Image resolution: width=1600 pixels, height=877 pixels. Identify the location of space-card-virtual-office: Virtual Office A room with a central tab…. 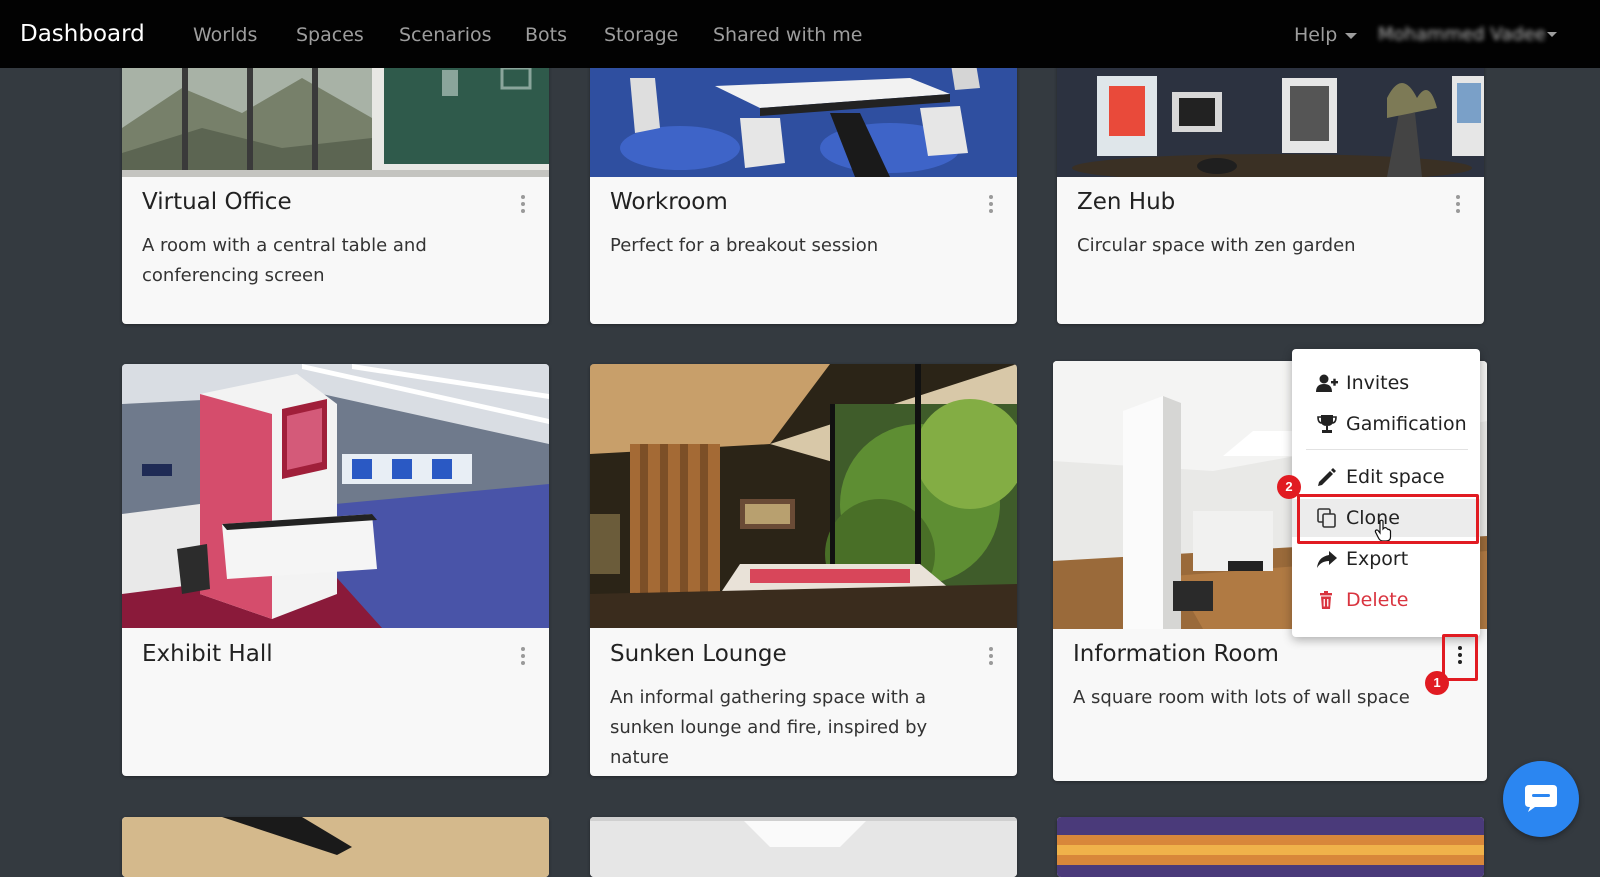
(335, 191).